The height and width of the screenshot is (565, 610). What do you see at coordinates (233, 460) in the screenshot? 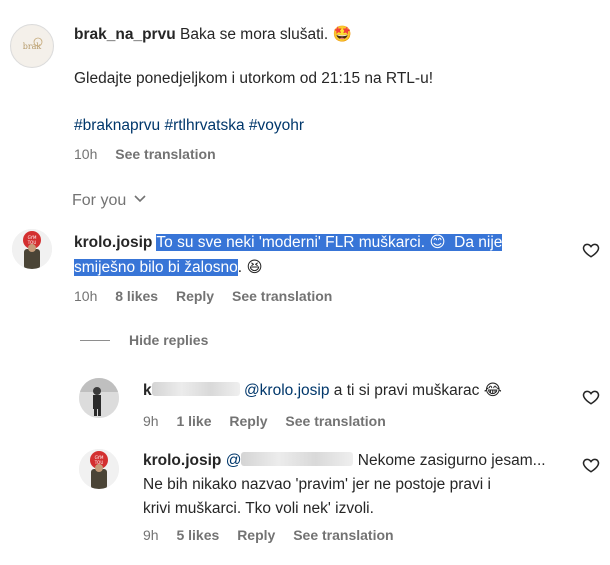
I see `reply2-mention-prefix: @` at bounding box center [233, 460].